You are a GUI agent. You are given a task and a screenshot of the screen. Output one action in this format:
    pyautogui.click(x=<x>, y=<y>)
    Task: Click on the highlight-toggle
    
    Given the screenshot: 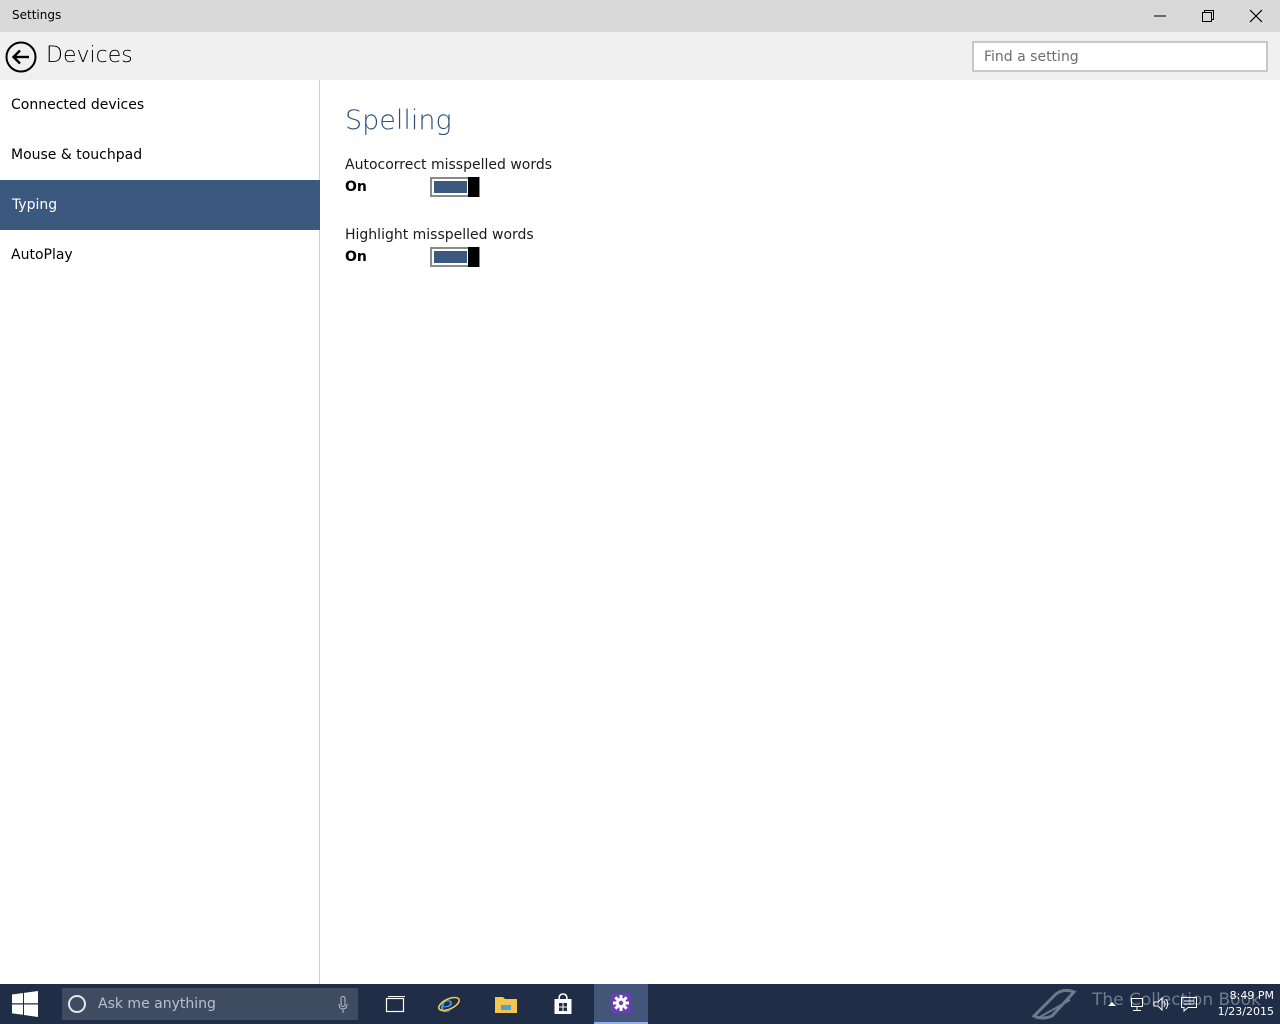 What is the action you would take?
    pyautogui.click(x=455, y=257)
    